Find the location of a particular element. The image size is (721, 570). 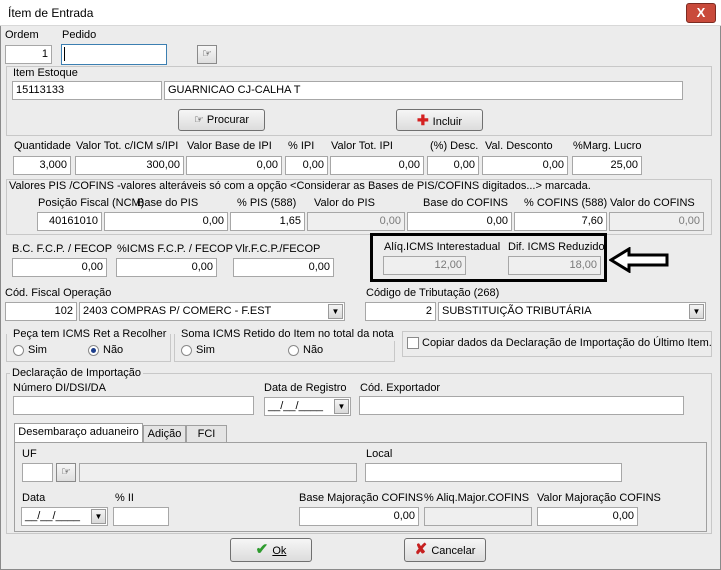

local-label: Local is located at coordinates (379, 454).